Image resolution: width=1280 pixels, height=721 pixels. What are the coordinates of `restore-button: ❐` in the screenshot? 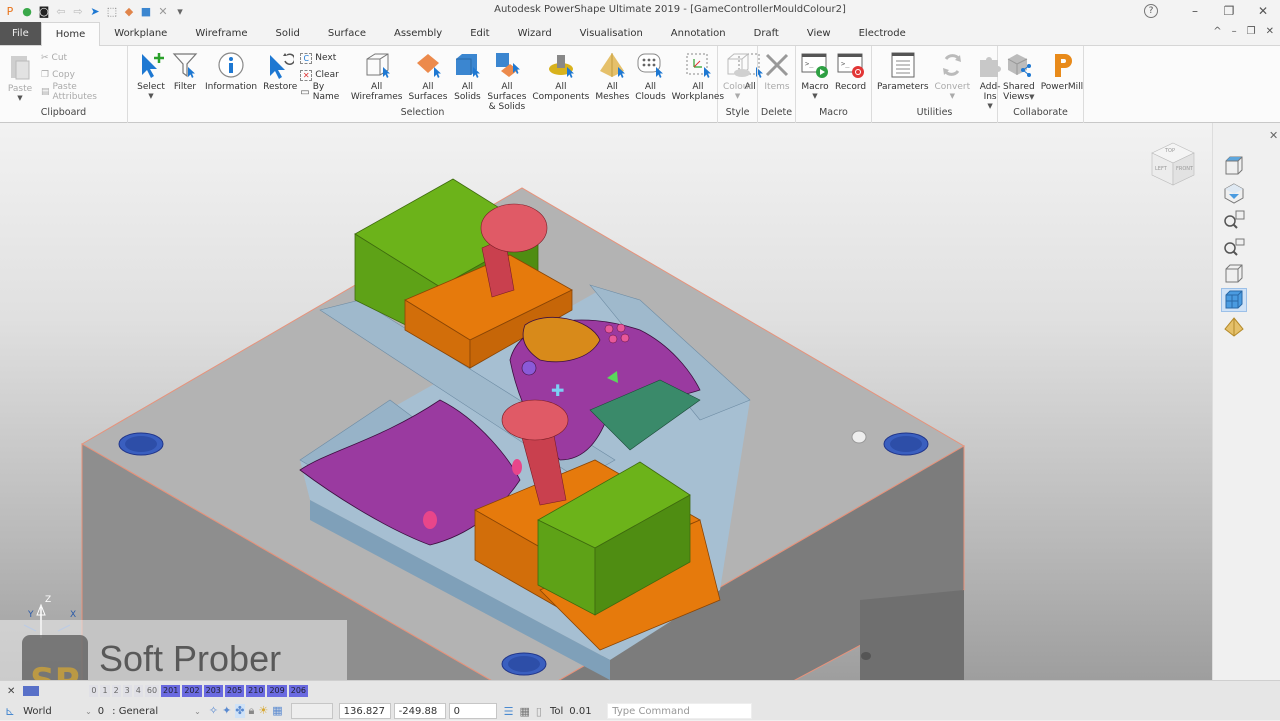 It's located at (1229, 11).